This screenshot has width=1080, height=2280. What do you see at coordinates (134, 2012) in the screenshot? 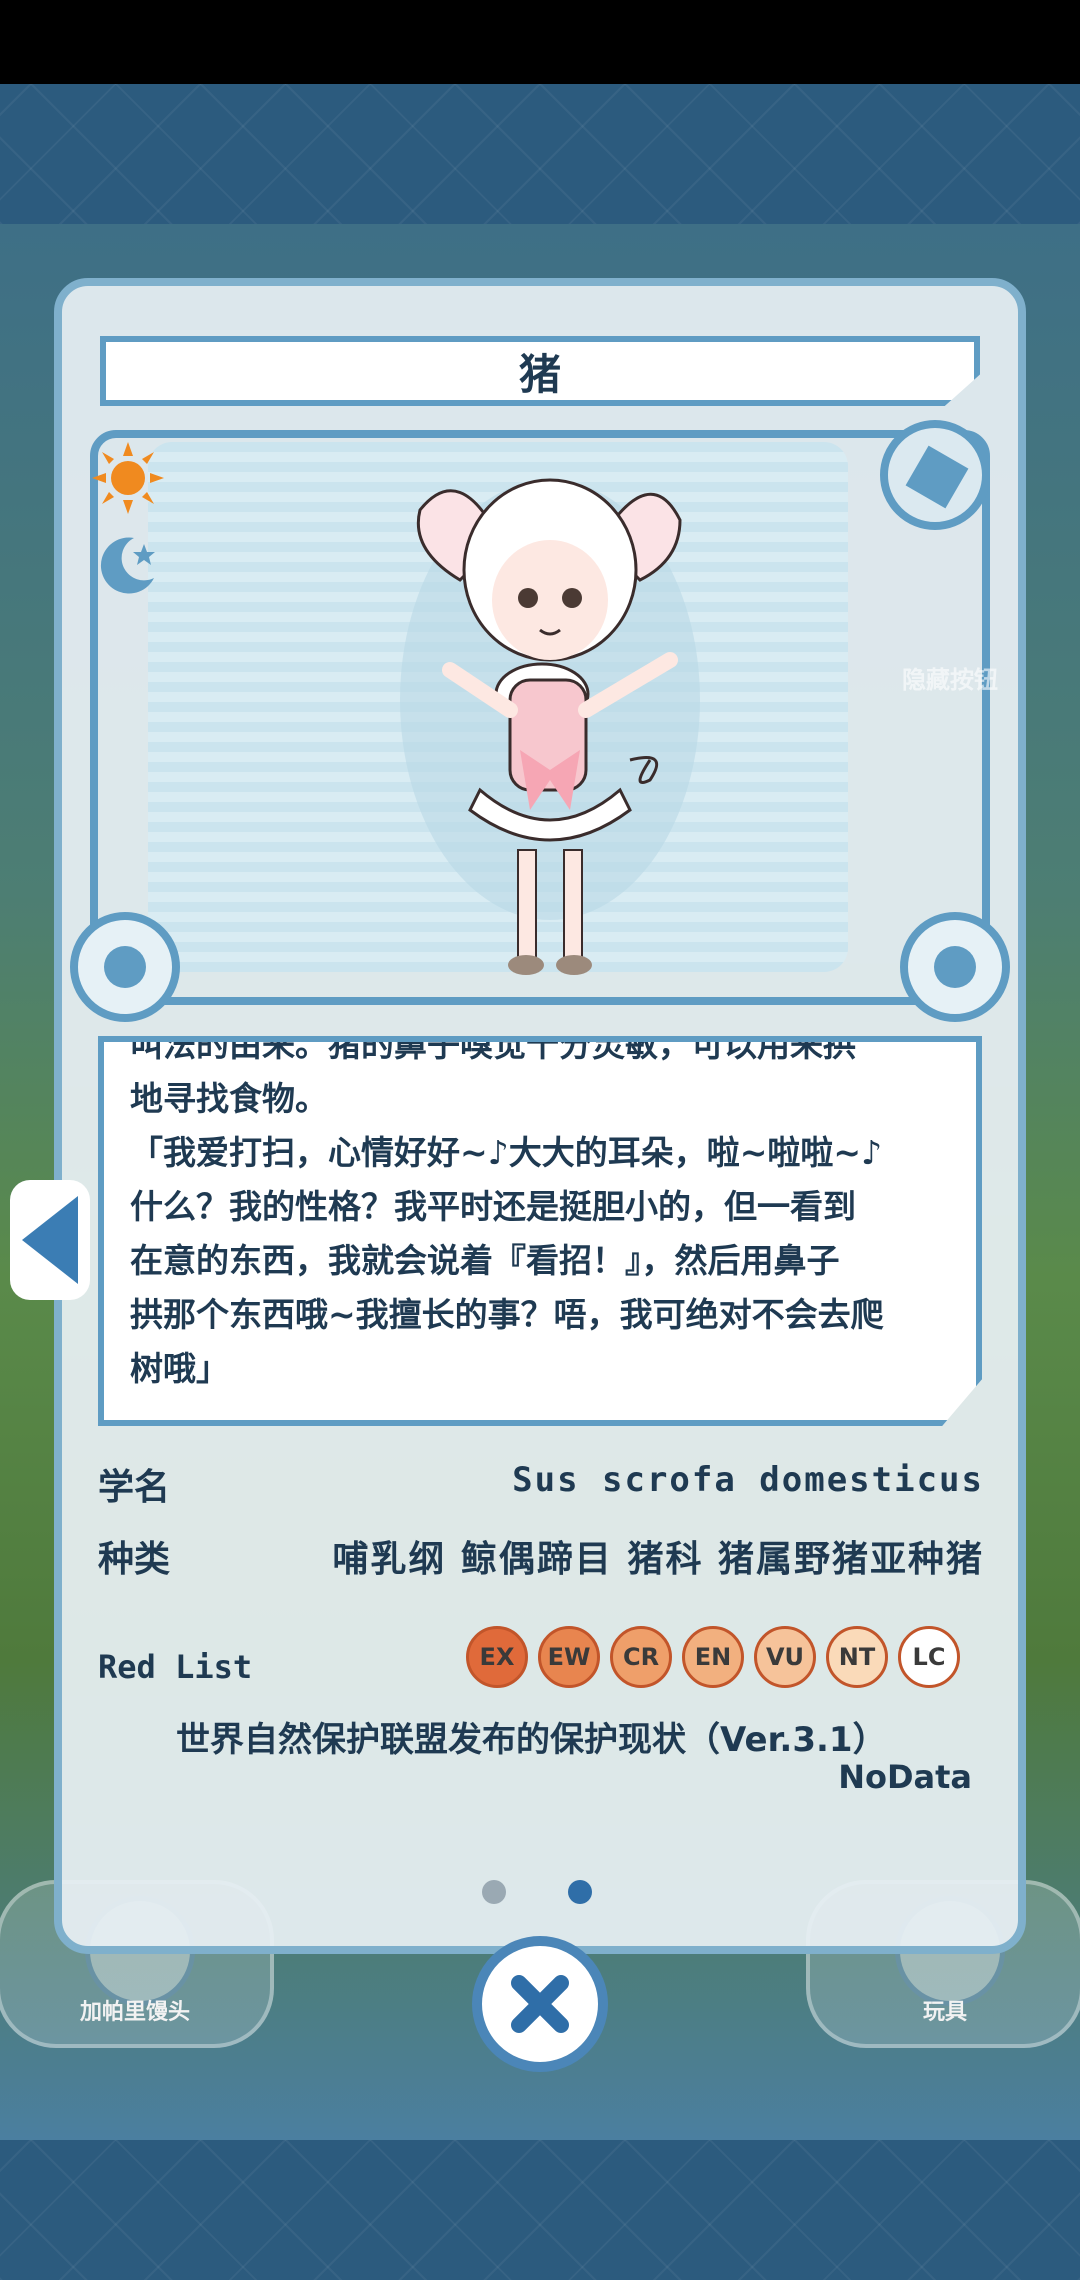
I see `japari-bun-label: 加帕里馒头` at bounding box center [134, 2012].